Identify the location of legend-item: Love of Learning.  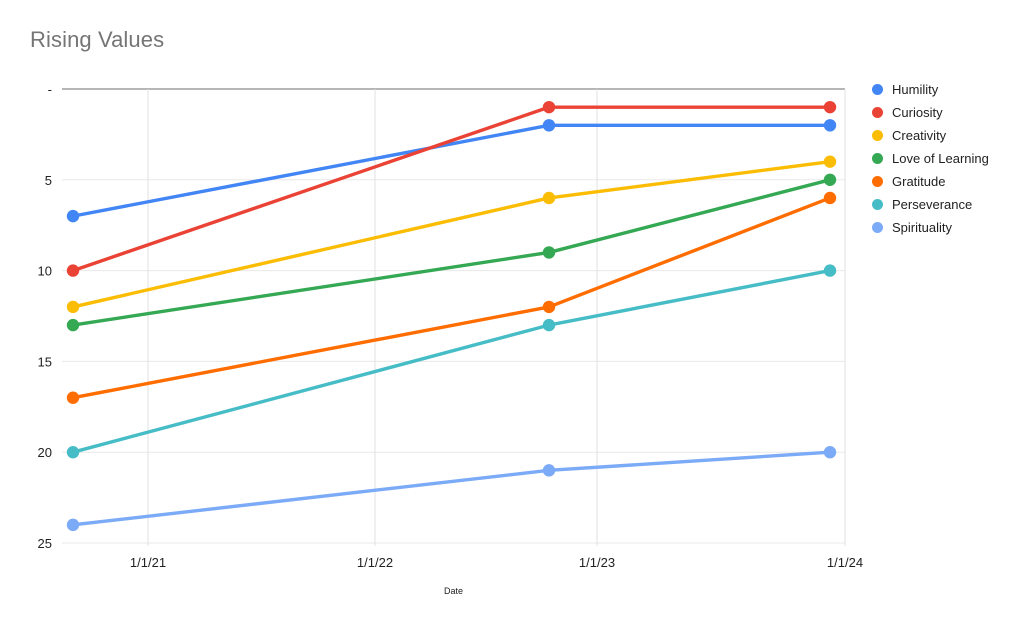
(947, 158).